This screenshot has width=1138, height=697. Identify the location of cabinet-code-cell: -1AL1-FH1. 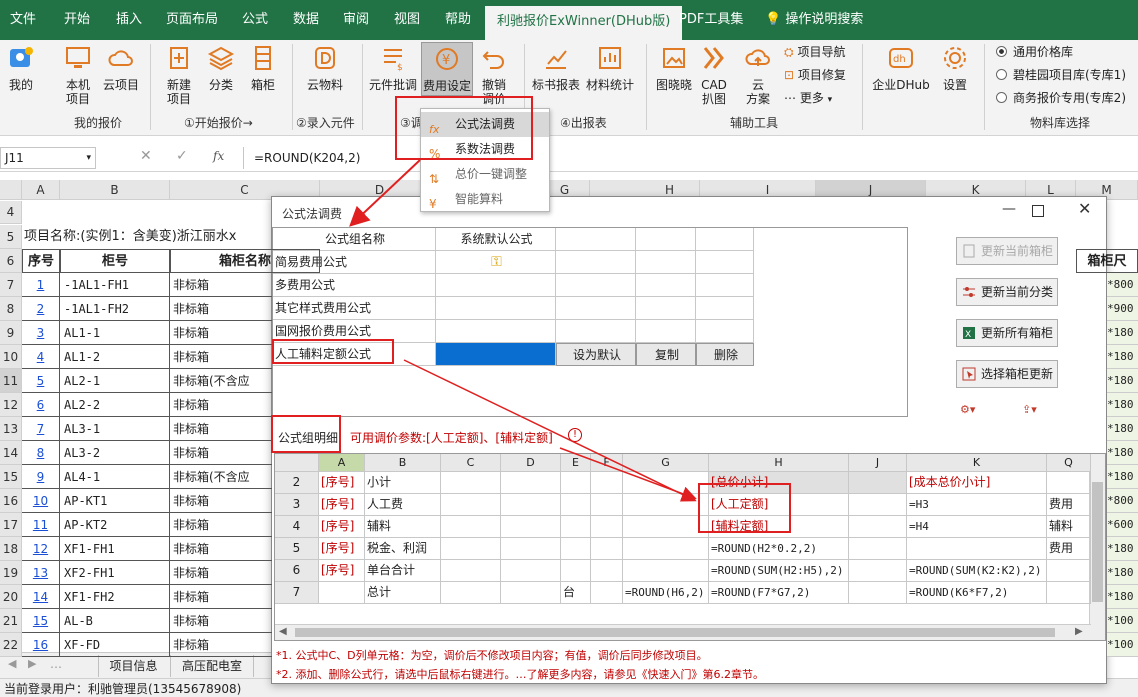
(115, 285).